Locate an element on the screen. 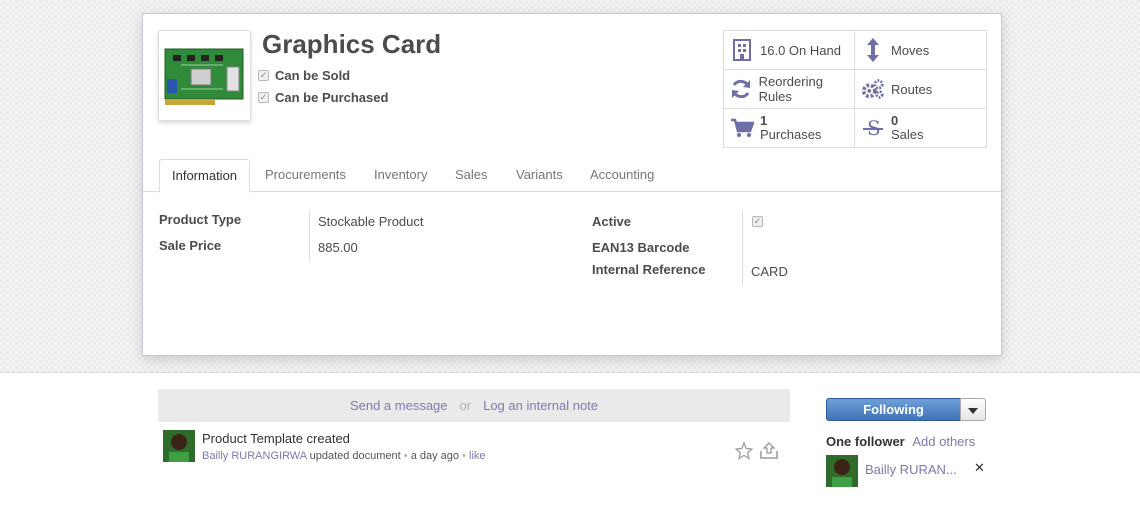 The width and height of the screenshot is (1140, 521). avatar is located at coordinates (179, 446).